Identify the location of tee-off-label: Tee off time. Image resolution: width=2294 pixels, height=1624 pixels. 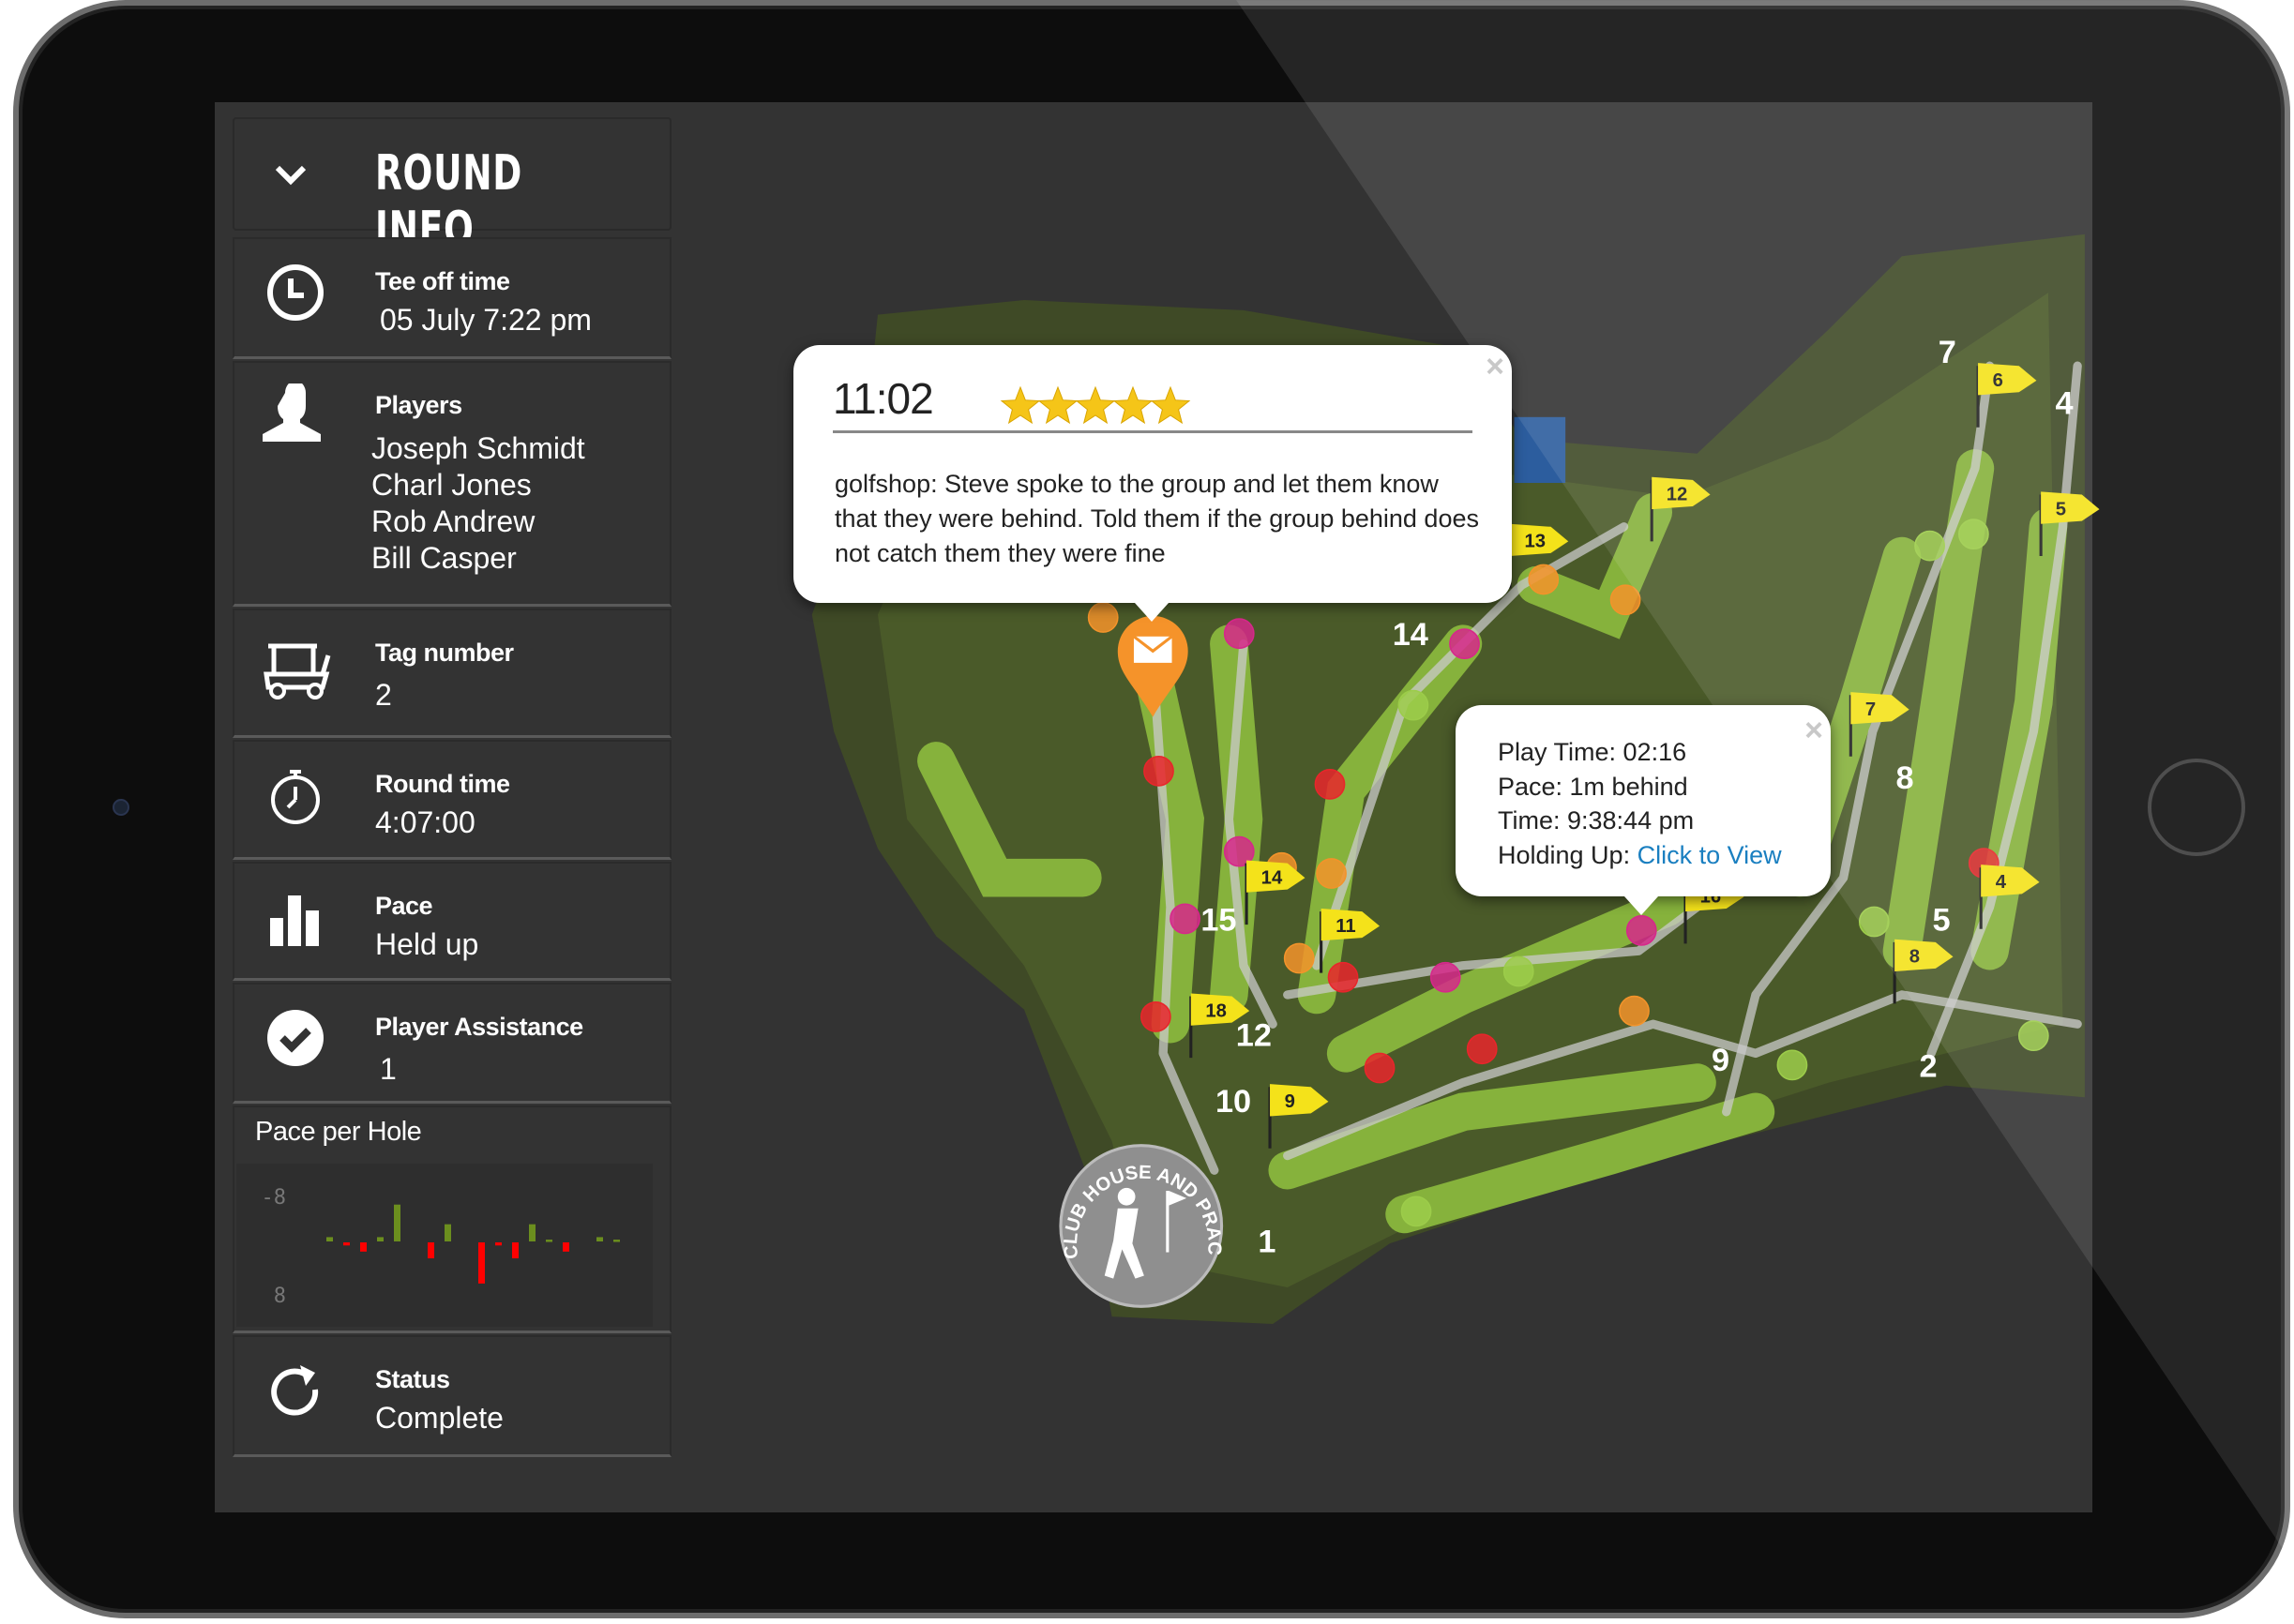
(443, 281).